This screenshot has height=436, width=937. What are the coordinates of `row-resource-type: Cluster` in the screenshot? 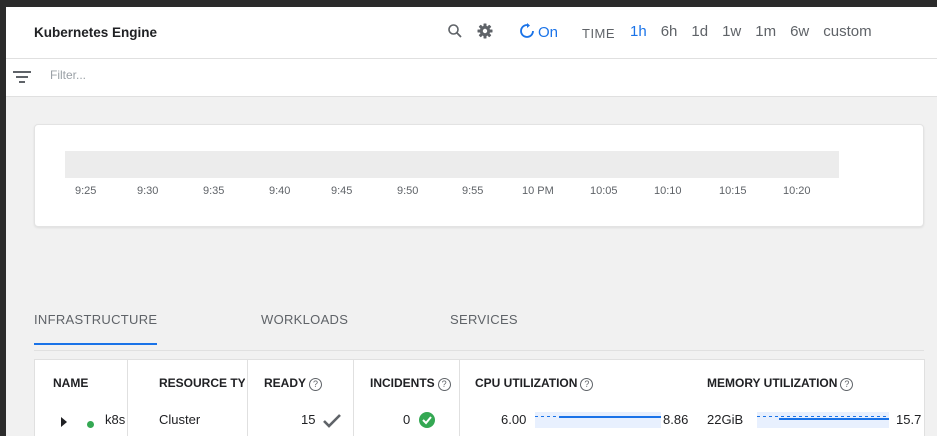 It's located at (180, 419).